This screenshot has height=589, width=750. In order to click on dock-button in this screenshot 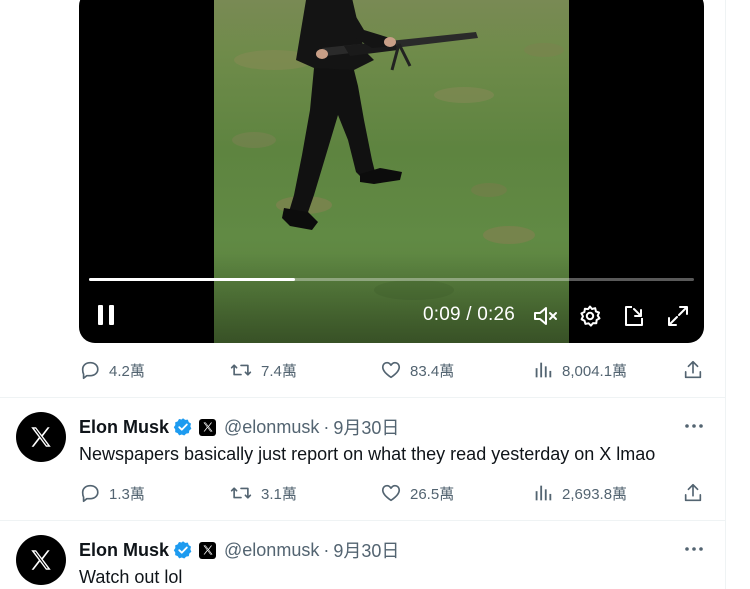, I will do `click(634, 316)`.